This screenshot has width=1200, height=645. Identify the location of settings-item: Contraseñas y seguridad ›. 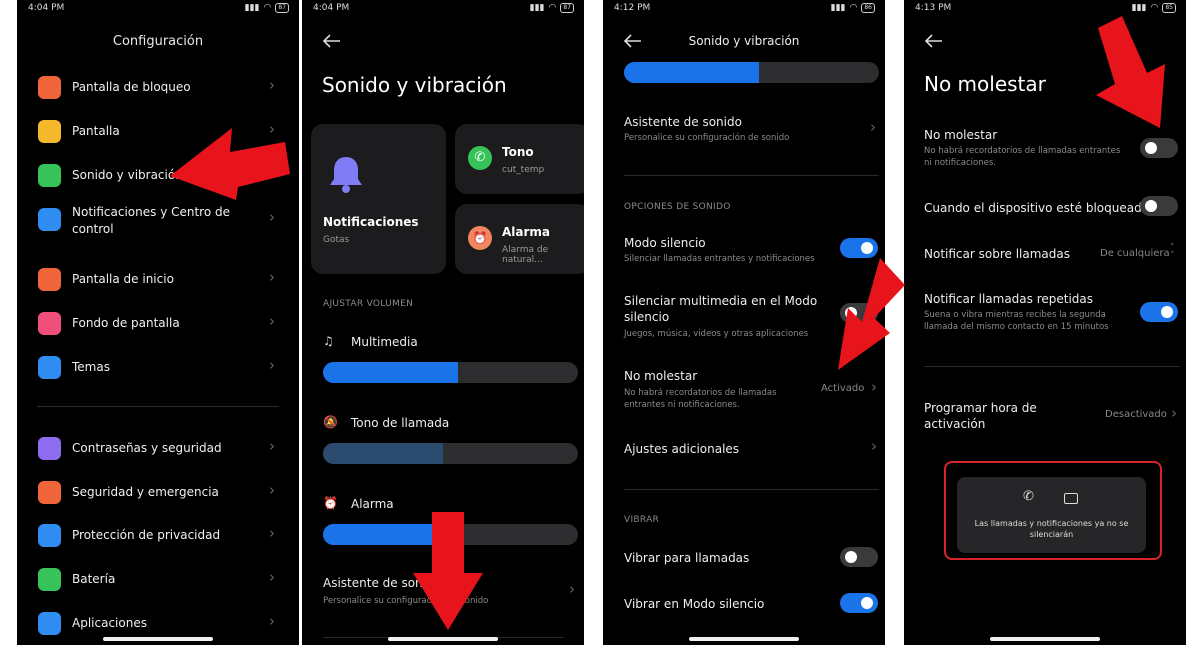
(158, 451).